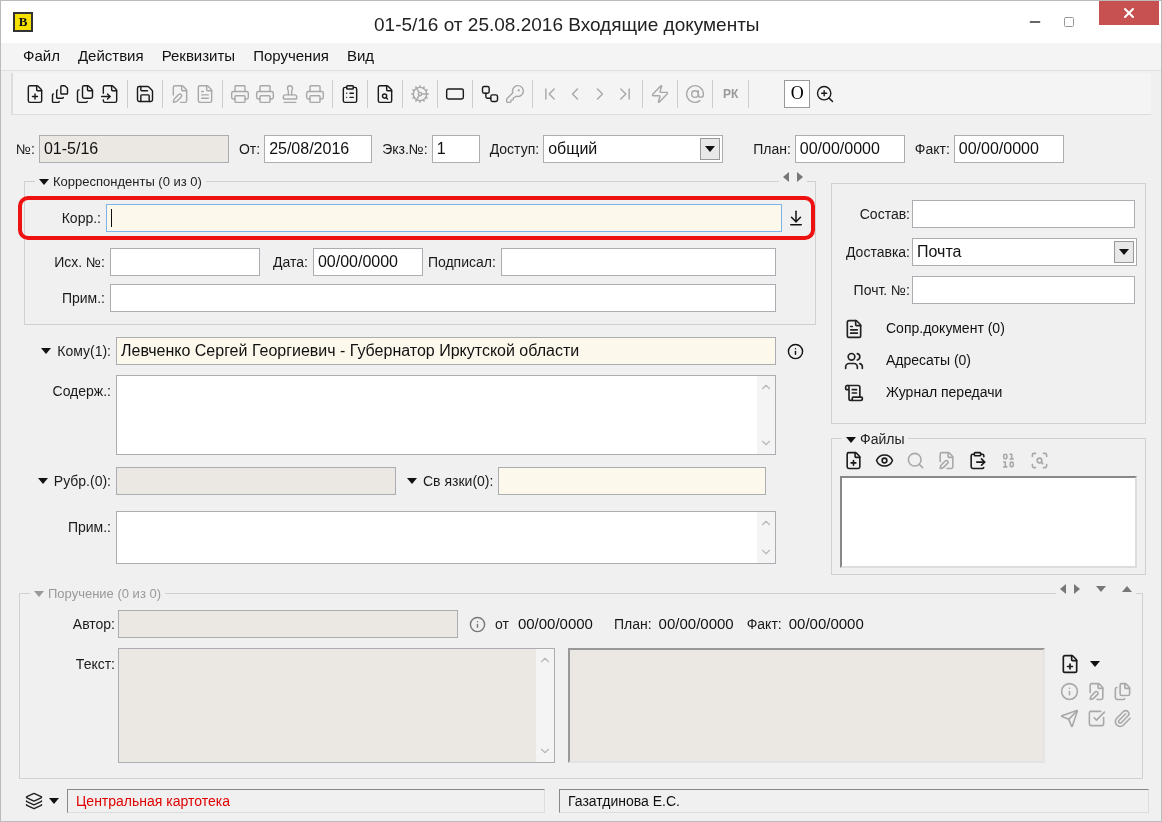 This screenshot has width=1162, height=822. What do you see at coordinates (41, 56) in the screenshot?
I see `menu-item: Файл` at bounding box center [41, 56].